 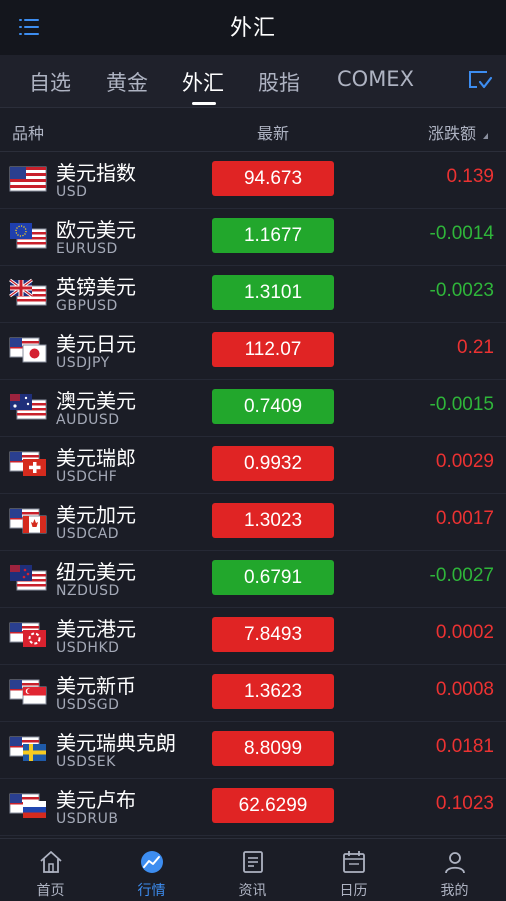 What do you see at coordinates (96, 344) in the screenshot?
I see `instrument-name: 美元日元` at bounding box center [96, 344].